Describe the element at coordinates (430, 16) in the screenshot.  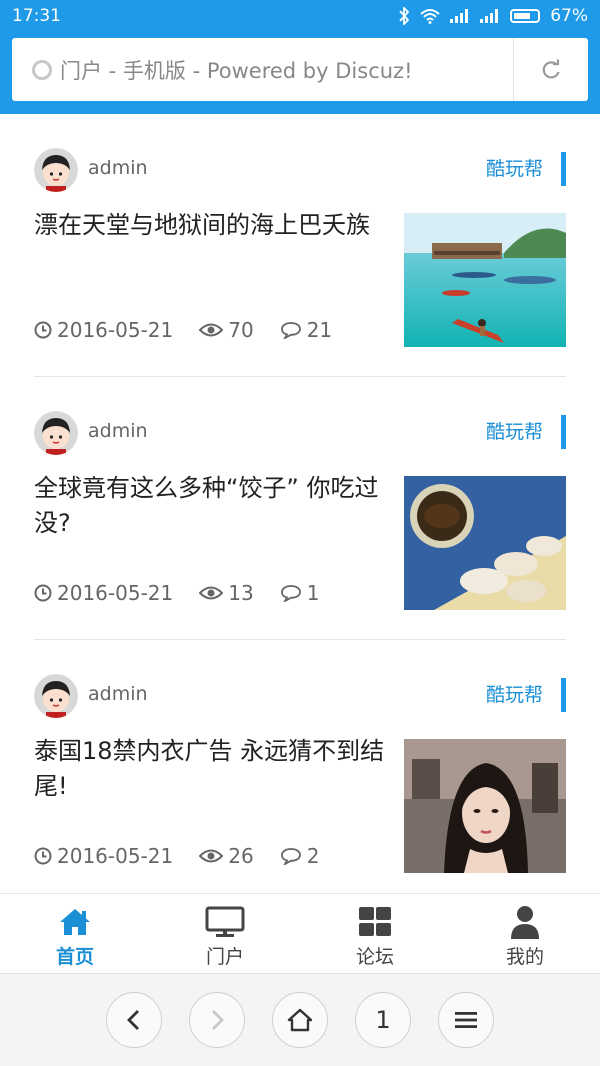
I see `wifi-icon` at that location.